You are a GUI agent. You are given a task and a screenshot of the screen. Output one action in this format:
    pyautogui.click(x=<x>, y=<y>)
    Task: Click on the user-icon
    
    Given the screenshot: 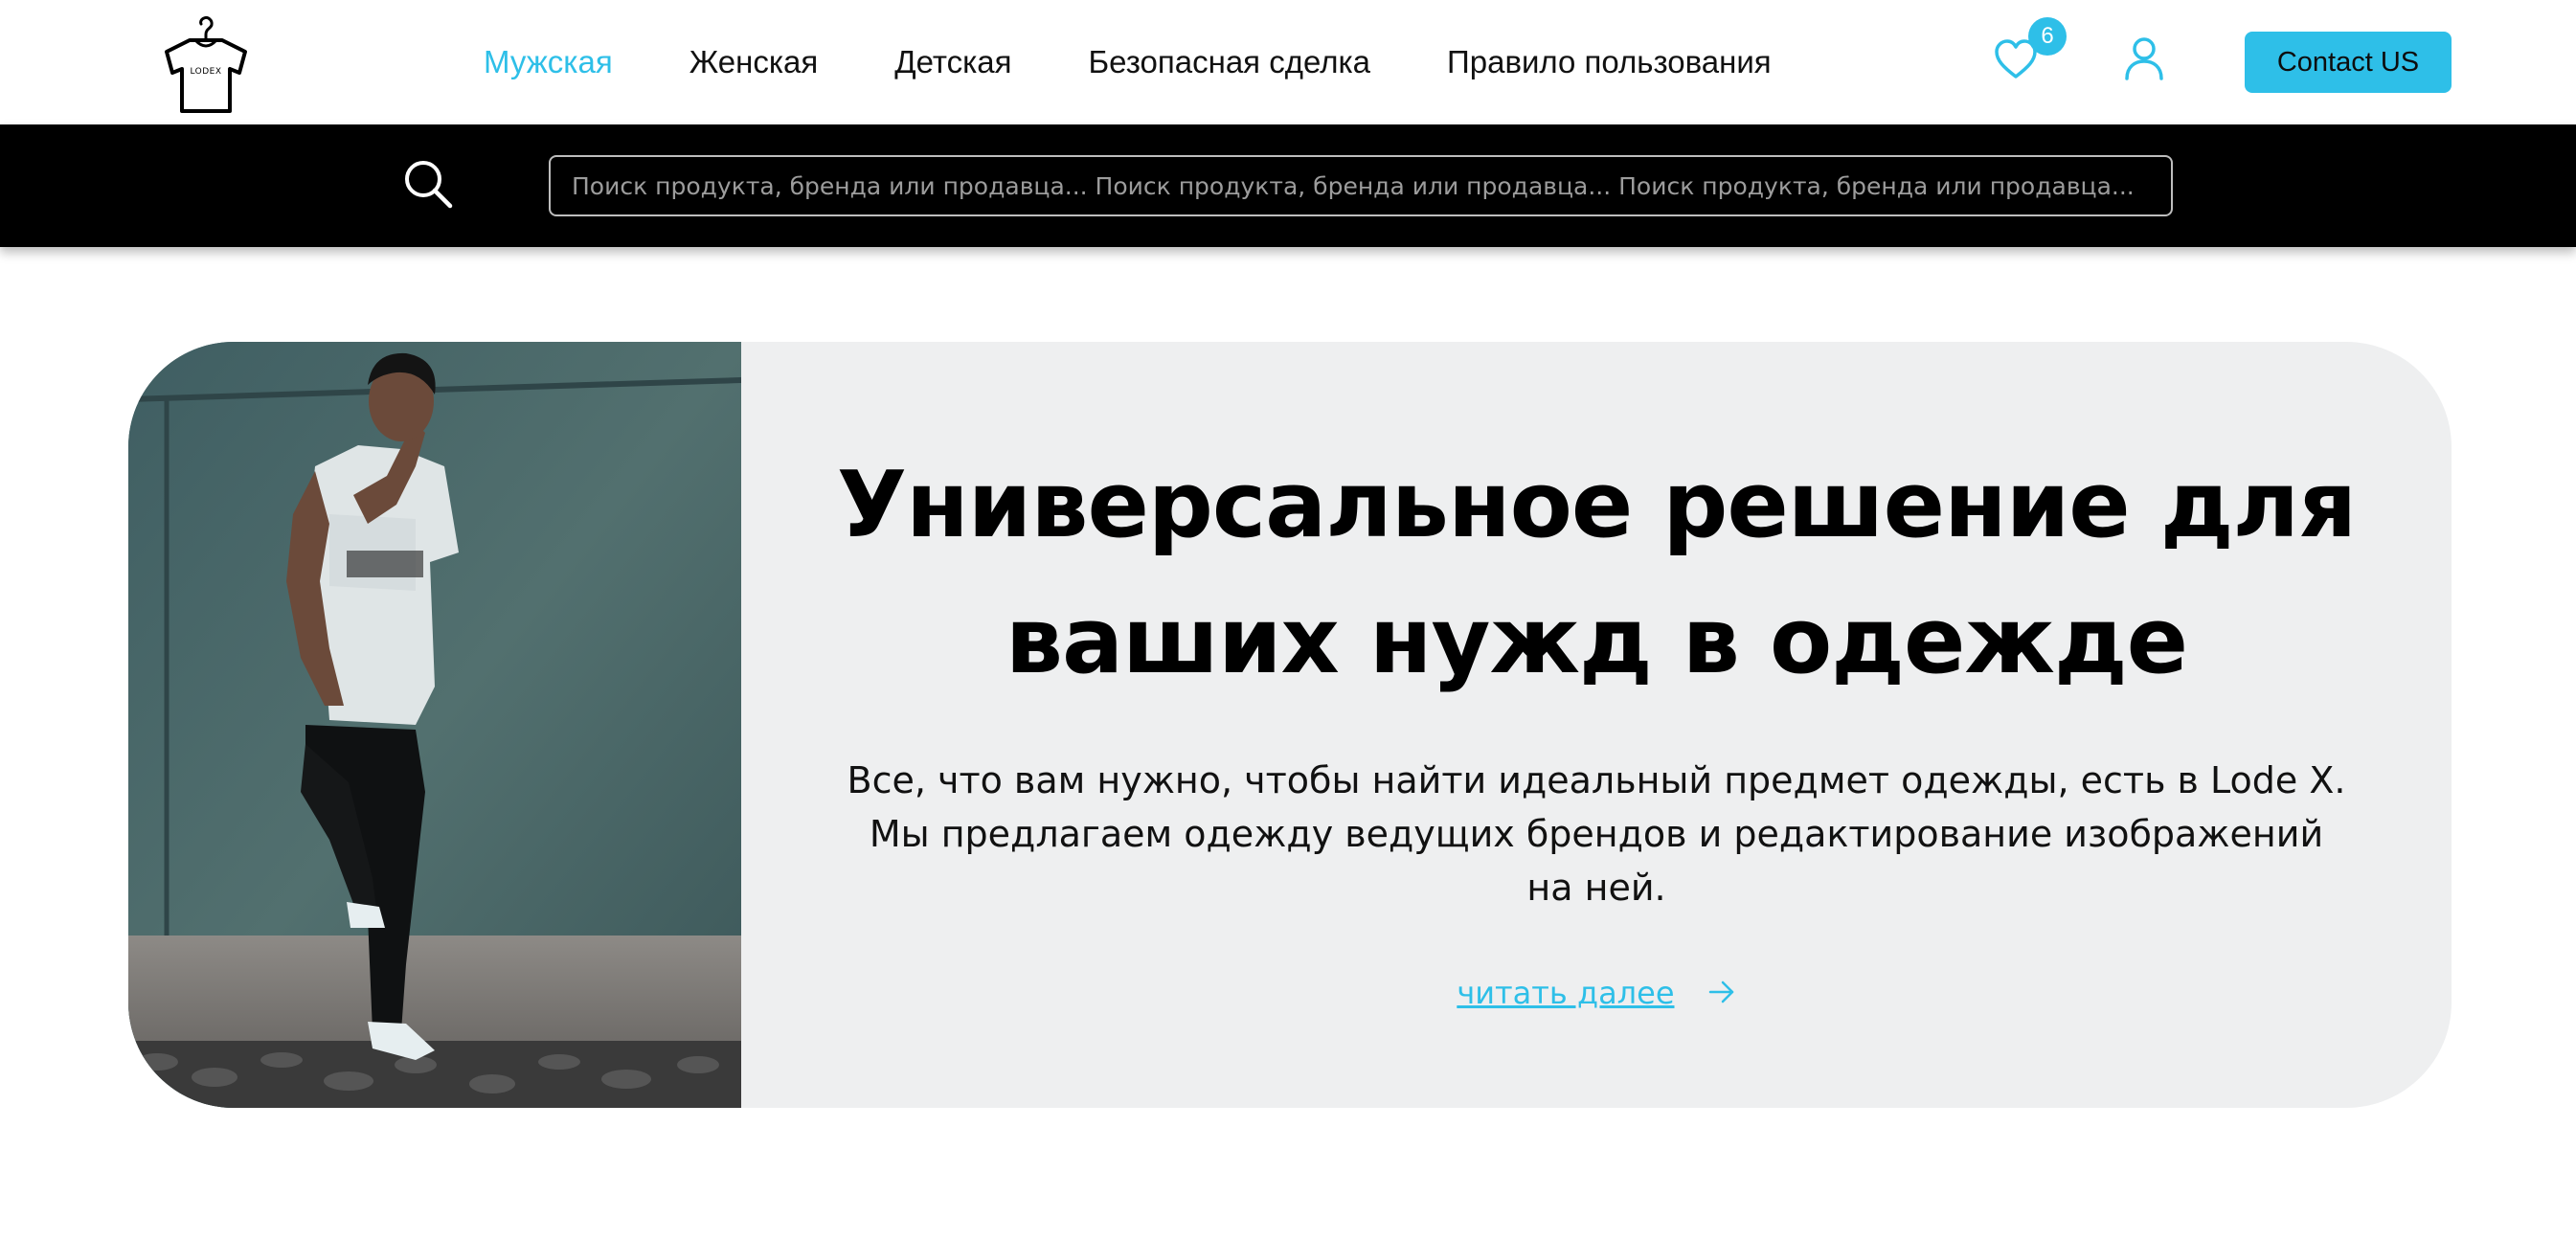 What is the action you would take?
    pyautogui.click(x=2144, y=59)
    